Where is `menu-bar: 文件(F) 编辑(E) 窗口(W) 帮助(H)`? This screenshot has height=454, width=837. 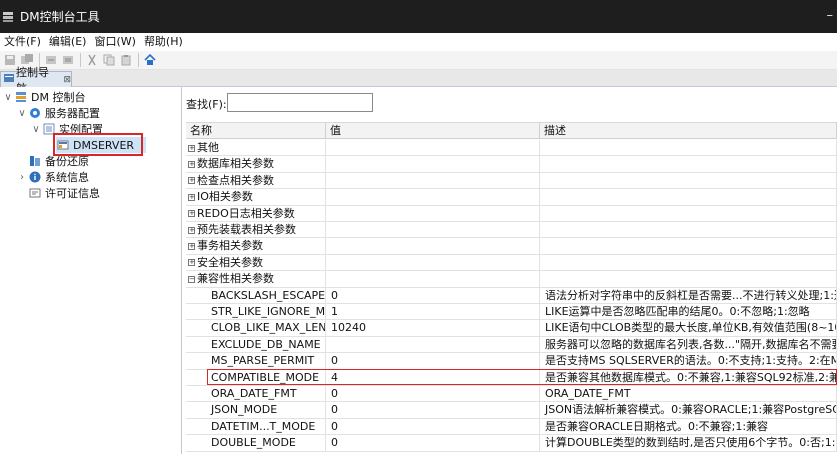
menu-bar: 文件(F) 编辑(E) 窗口(W) 帮助(H) is located at coordinates (418, 42).